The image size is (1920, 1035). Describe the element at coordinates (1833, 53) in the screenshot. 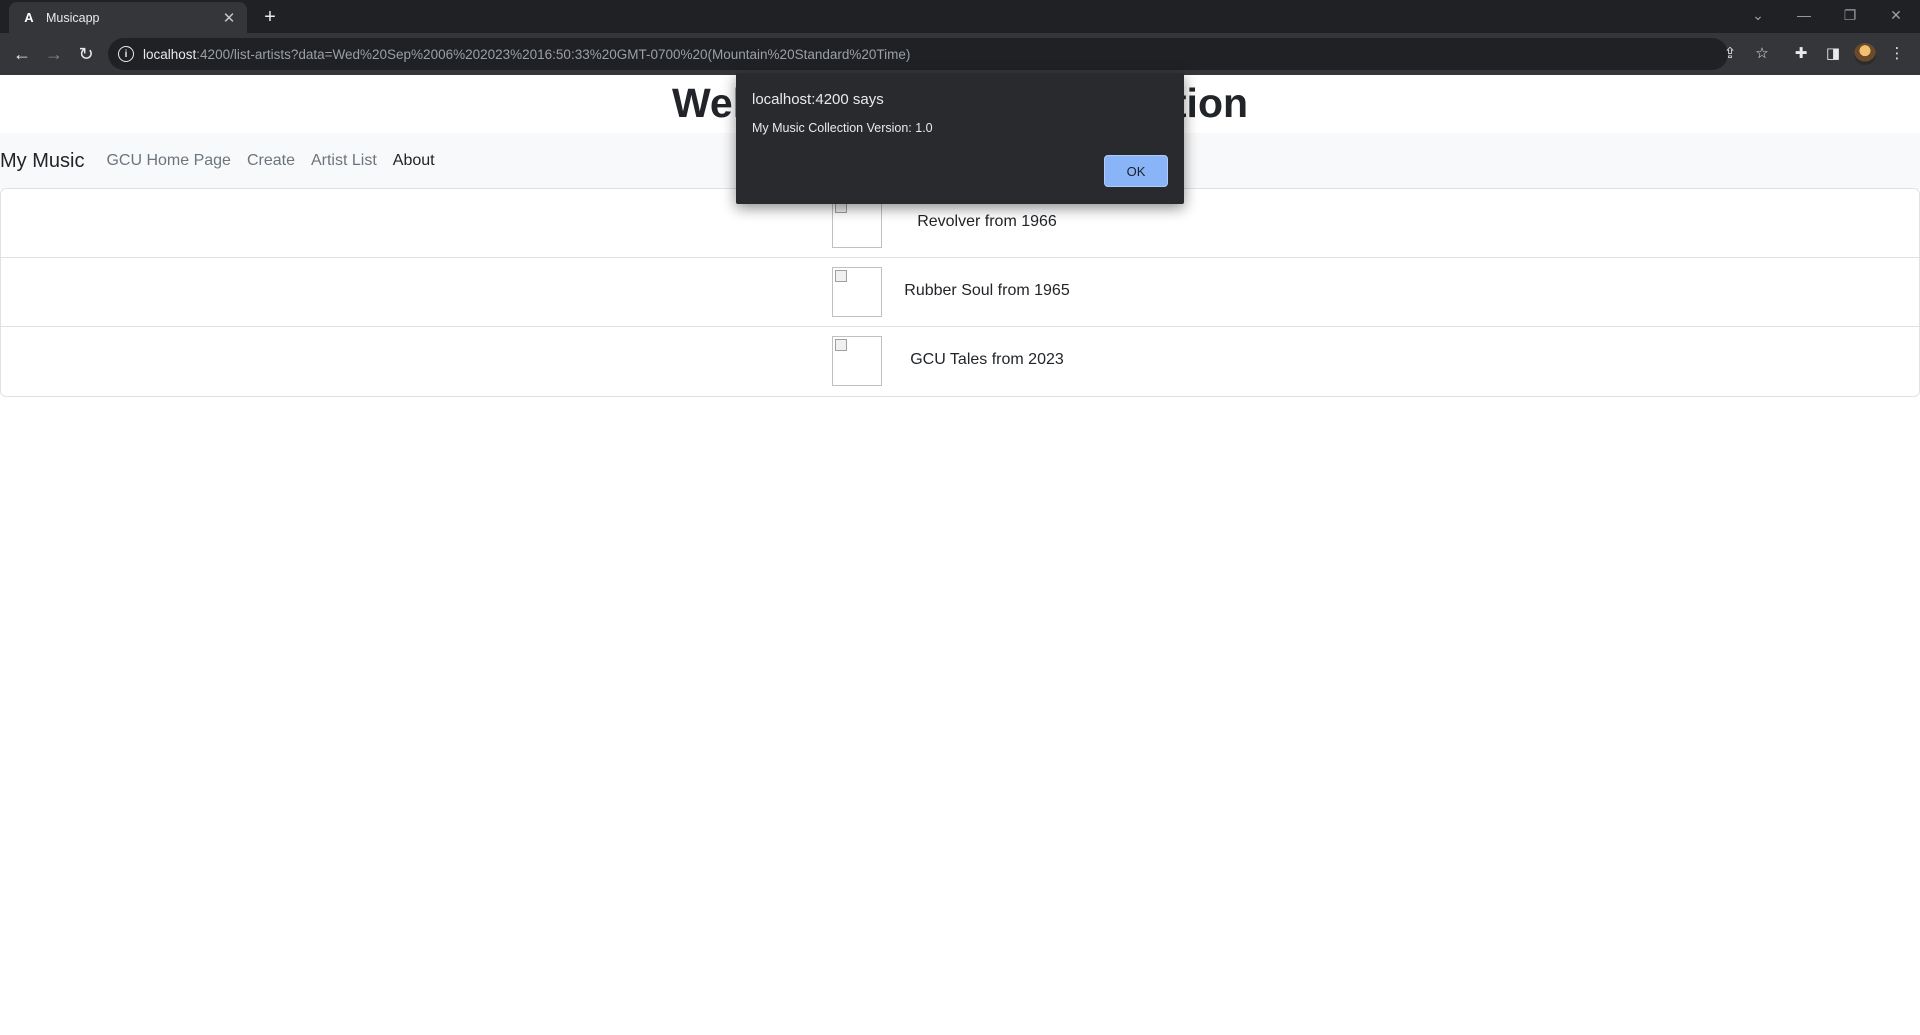

I see `side-panel-icon: ◨` at that location.